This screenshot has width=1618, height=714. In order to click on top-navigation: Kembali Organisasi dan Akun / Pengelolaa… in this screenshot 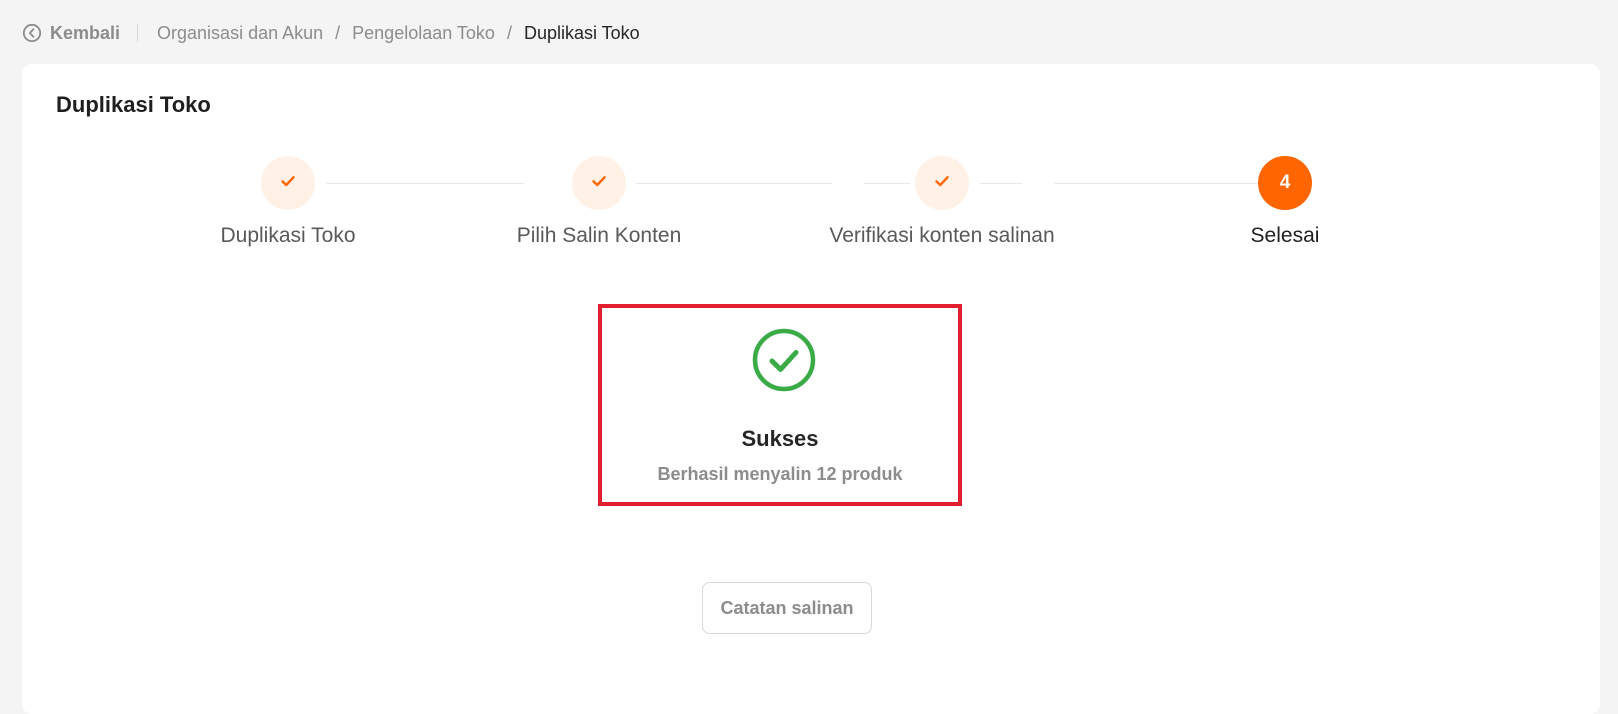, I will do `click(331, 33)`.